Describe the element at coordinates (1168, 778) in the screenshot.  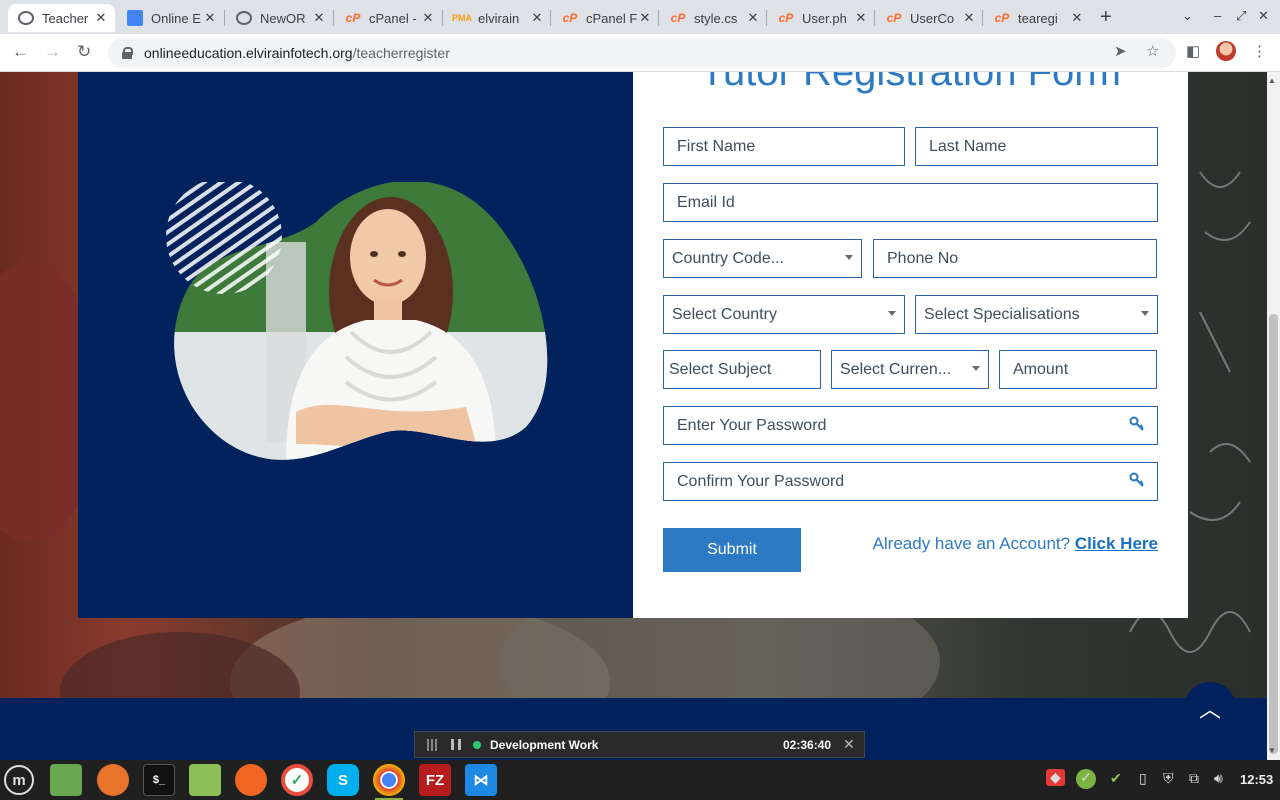
I see `shield-tray-icon: ⛨` at that location.